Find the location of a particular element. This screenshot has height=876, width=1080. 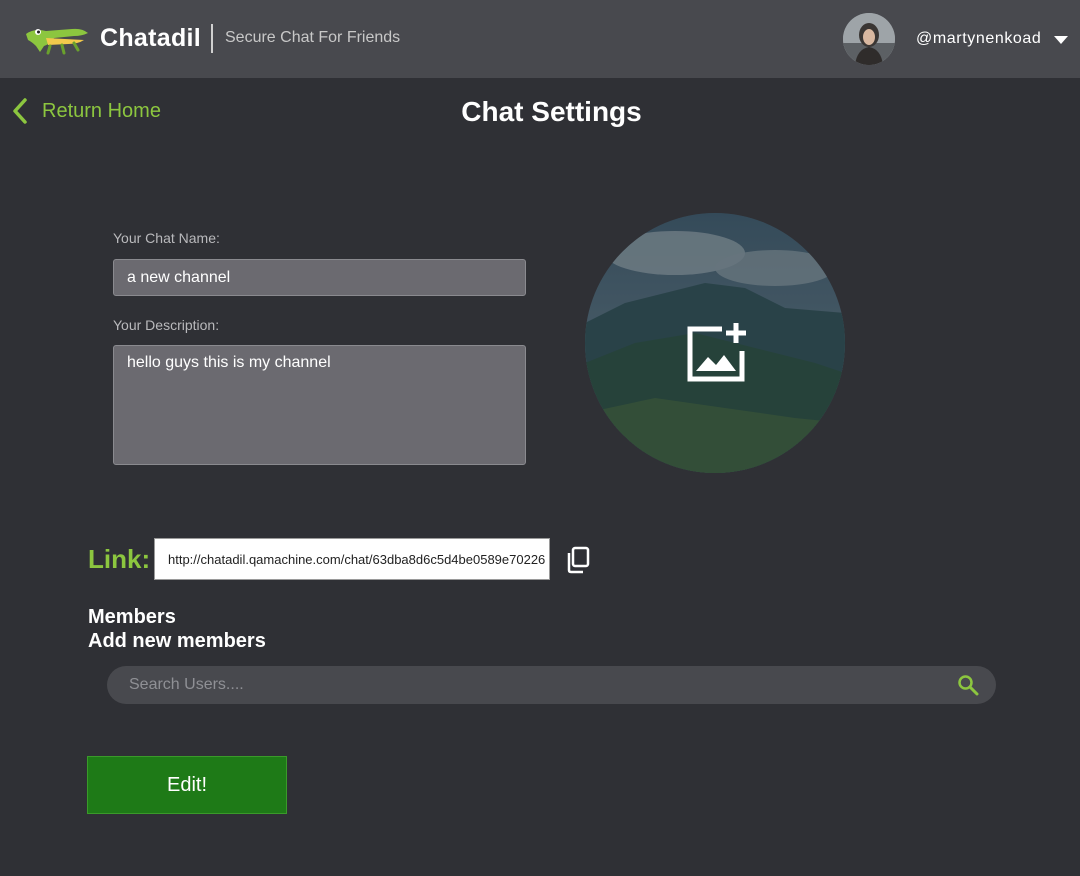

copy-icon is located at coordinates (578, 560).